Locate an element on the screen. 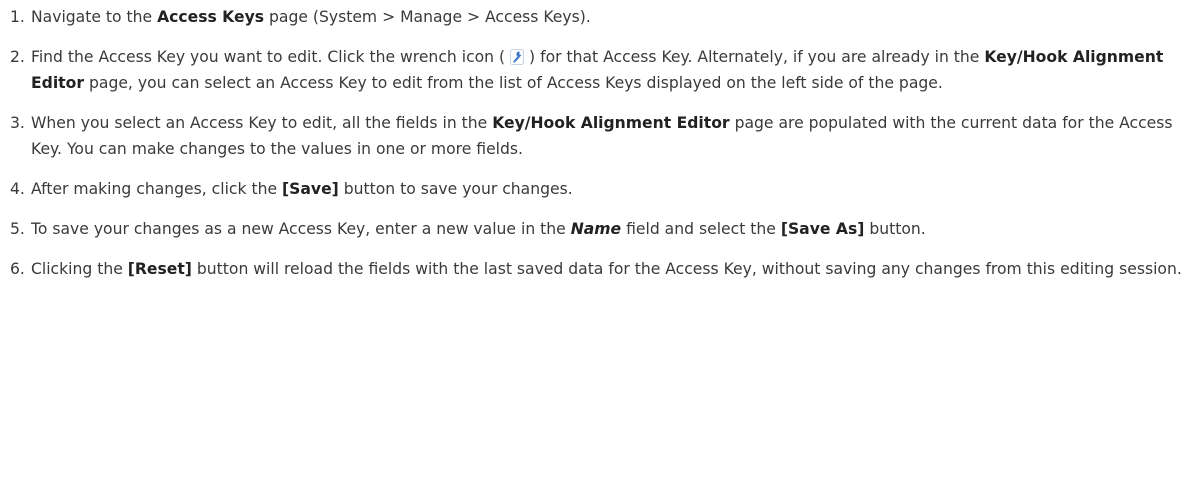 This screenshot has width=1204, height=485. emphasized-term: [Reset] is located at coordinates (159, 269).